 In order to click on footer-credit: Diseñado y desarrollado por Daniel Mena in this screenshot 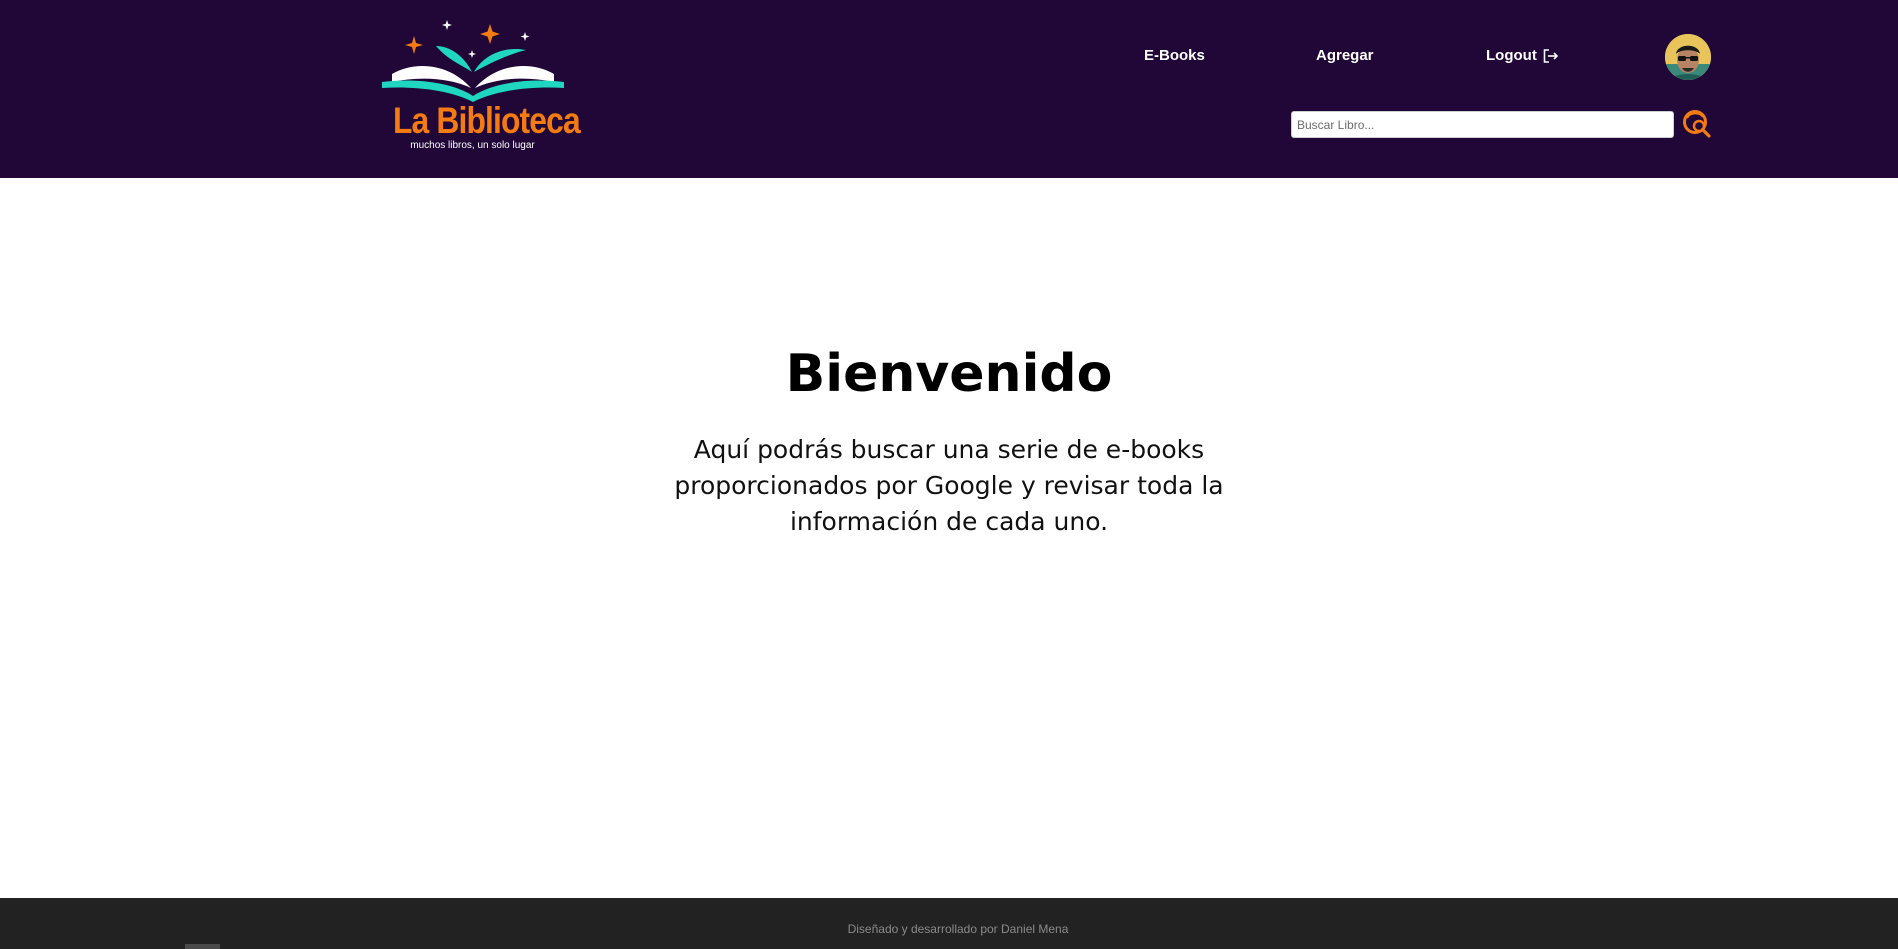, I will do `click(958, 929)`.